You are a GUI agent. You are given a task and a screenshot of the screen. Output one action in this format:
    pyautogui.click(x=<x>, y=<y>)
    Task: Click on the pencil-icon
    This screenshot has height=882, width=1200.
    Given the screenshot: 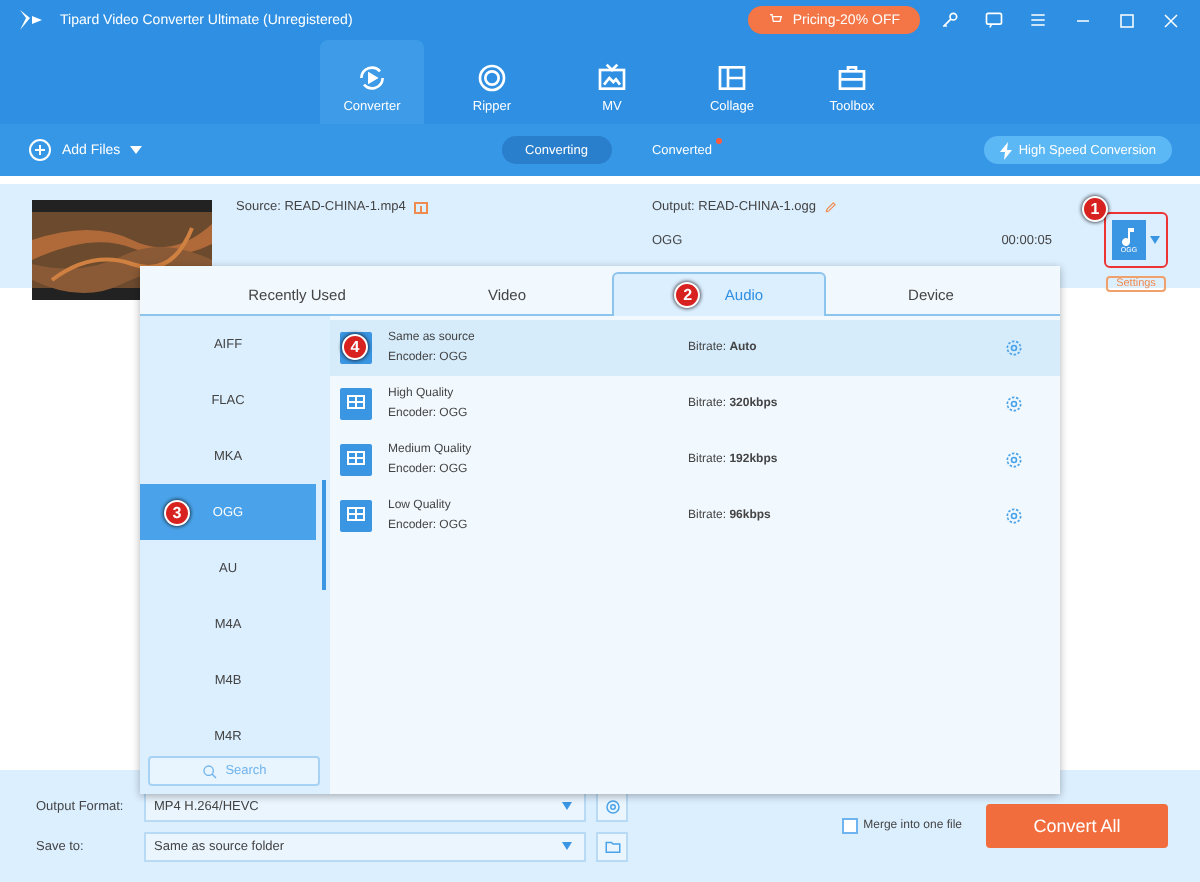 What is the action you would take?
    pyautogui.click(x=831, y=207)
    